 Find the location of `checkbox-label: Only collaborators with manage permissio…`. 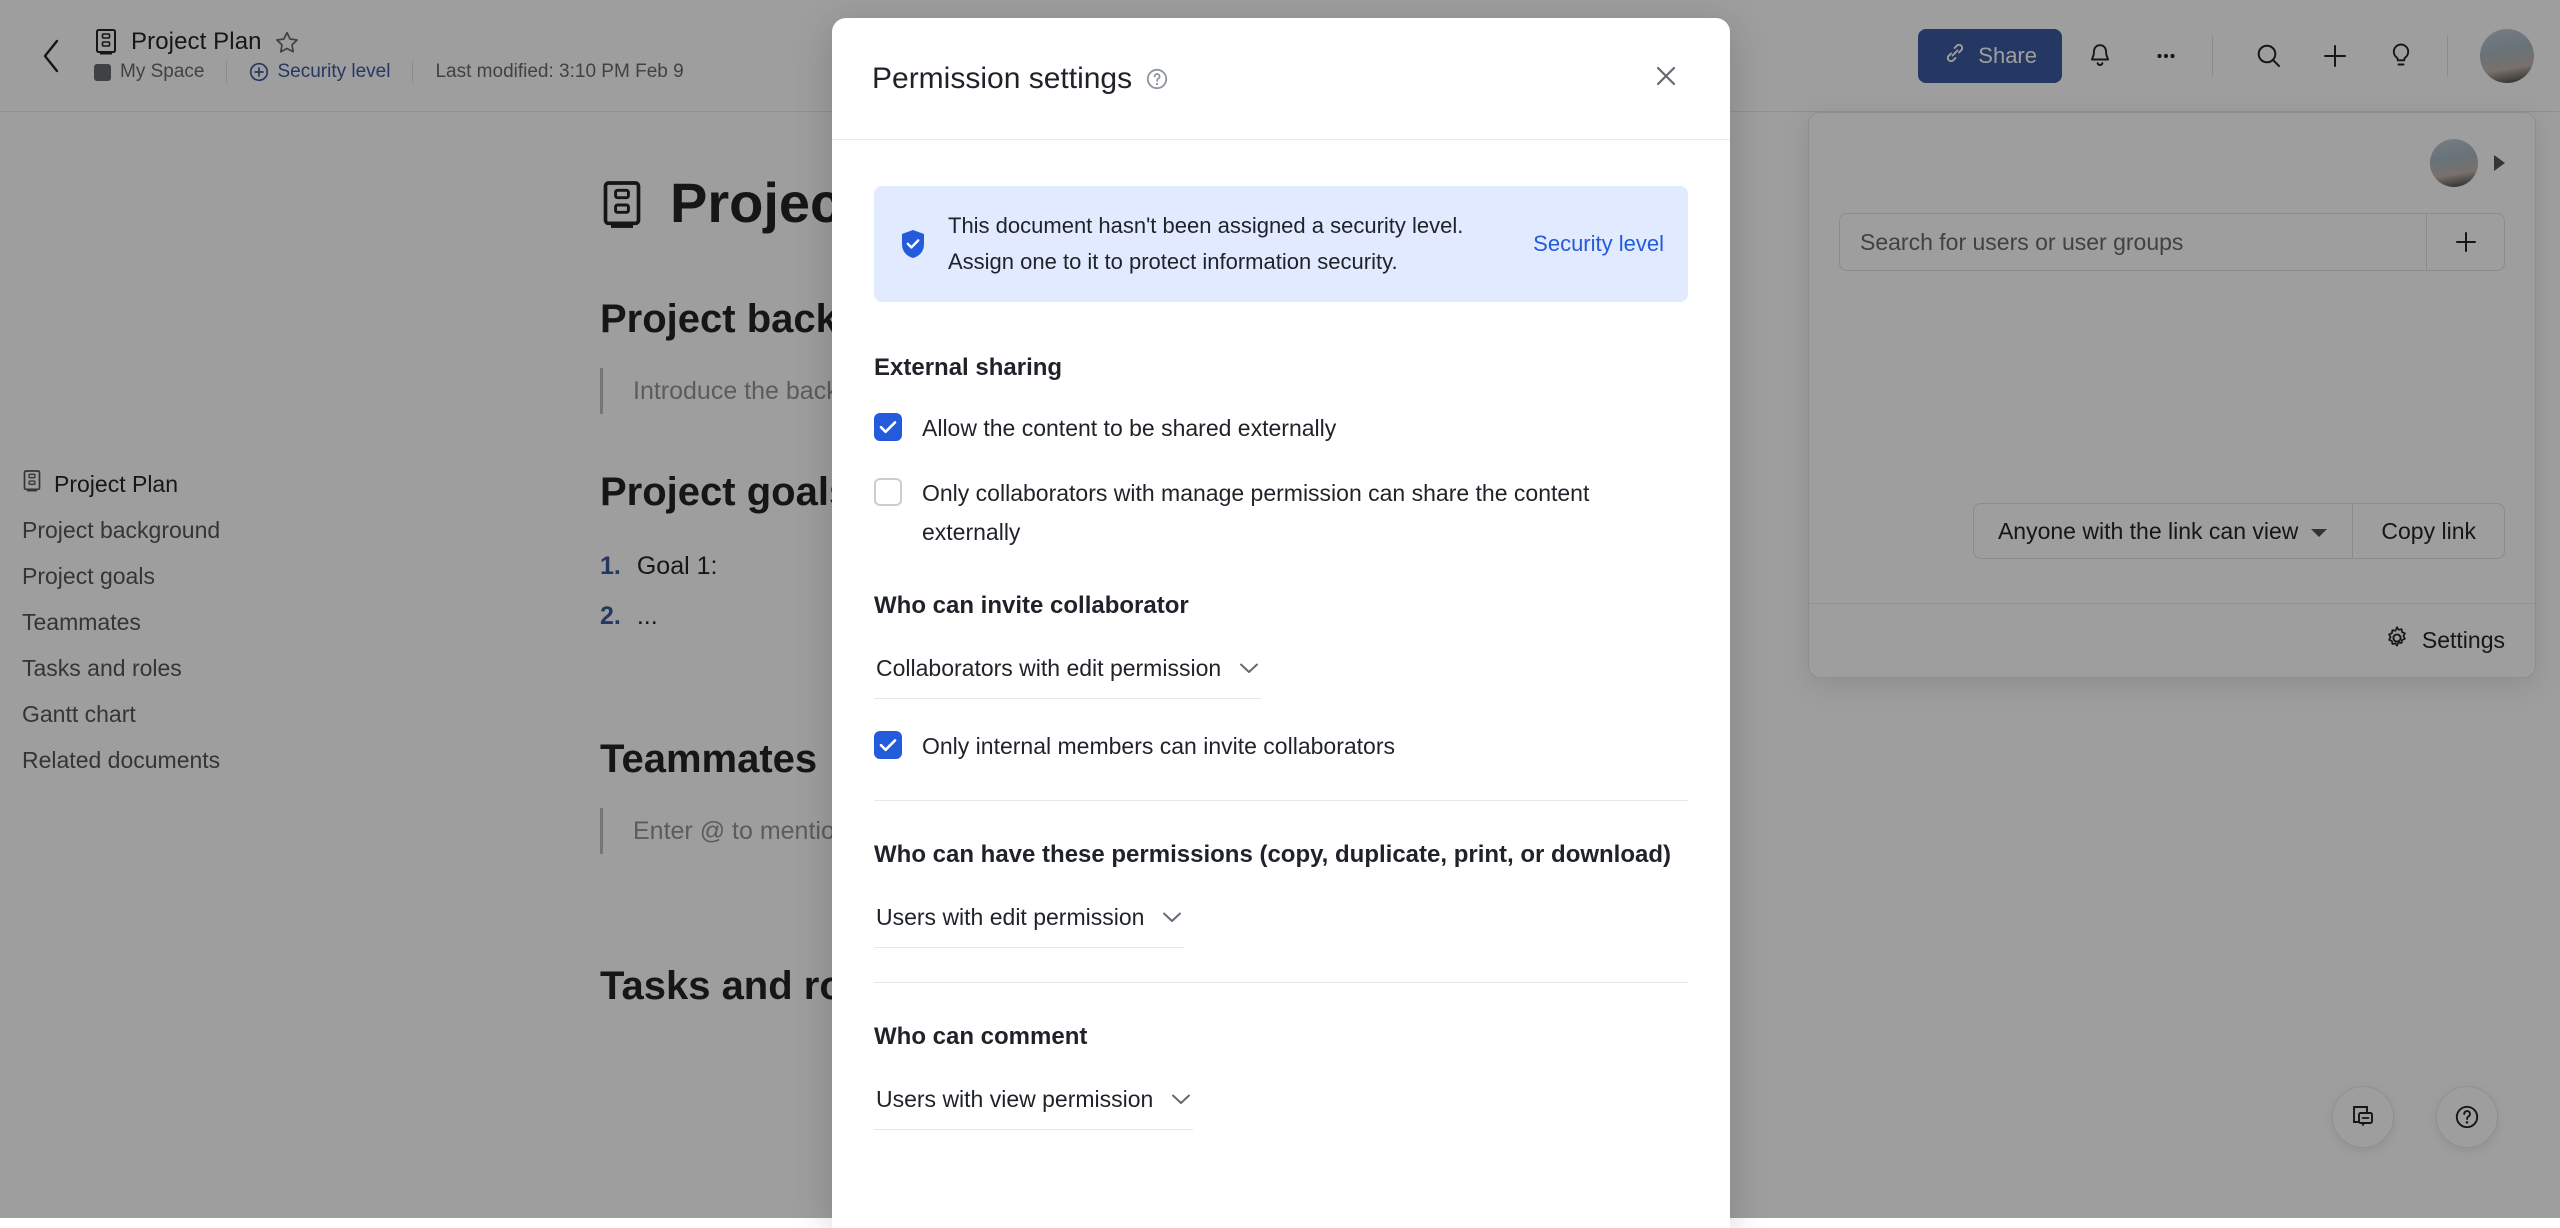

checkbox-label: Only collaborators with manage permissio… is located at coordinates (1305, 513).